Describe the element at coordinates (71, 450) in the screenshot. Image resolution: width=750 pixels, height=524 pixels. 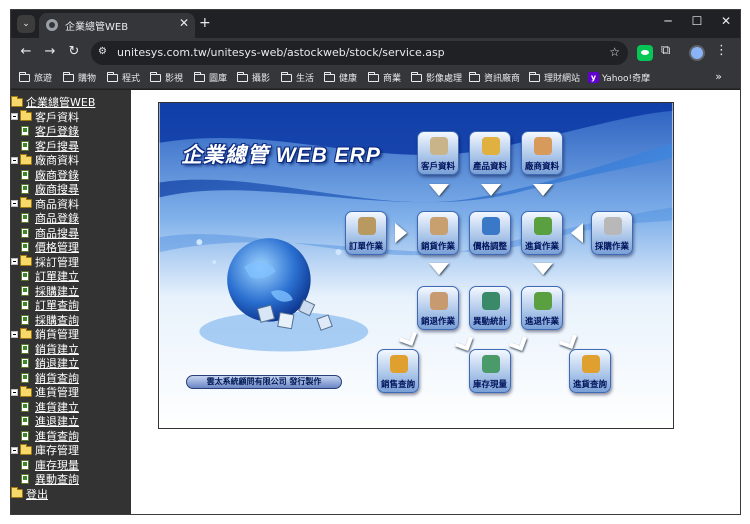
I see `tree-category: 庫存管理` at that location.